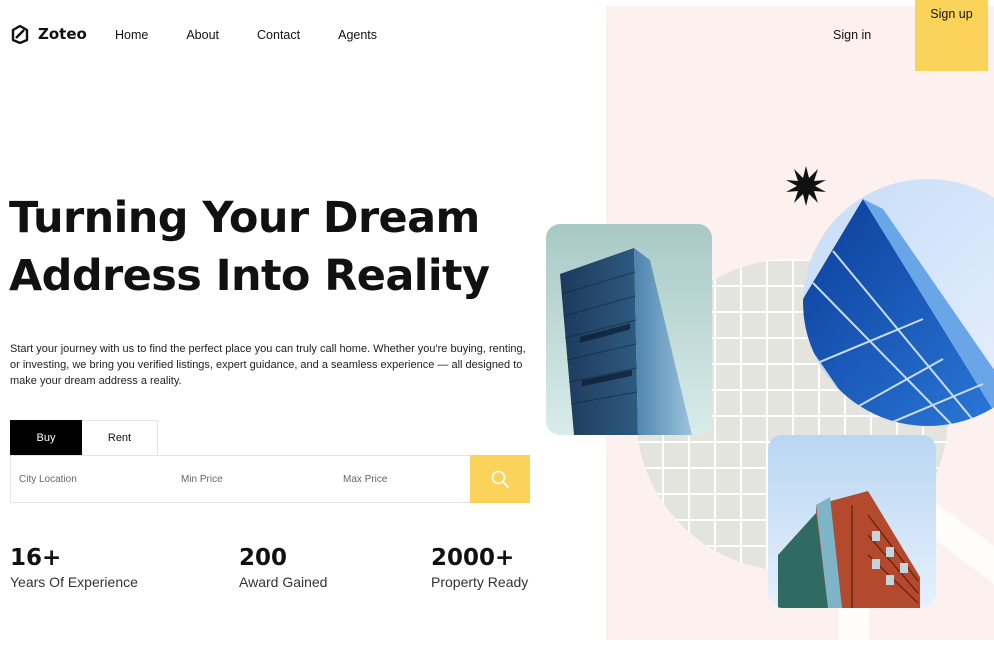 The height and width of the screenshot is (660, 994). Describe the element at coordinates (249, 247) in the screenshot. I see `hero-title: Turning Your Dream Address Into Reality` at that location.